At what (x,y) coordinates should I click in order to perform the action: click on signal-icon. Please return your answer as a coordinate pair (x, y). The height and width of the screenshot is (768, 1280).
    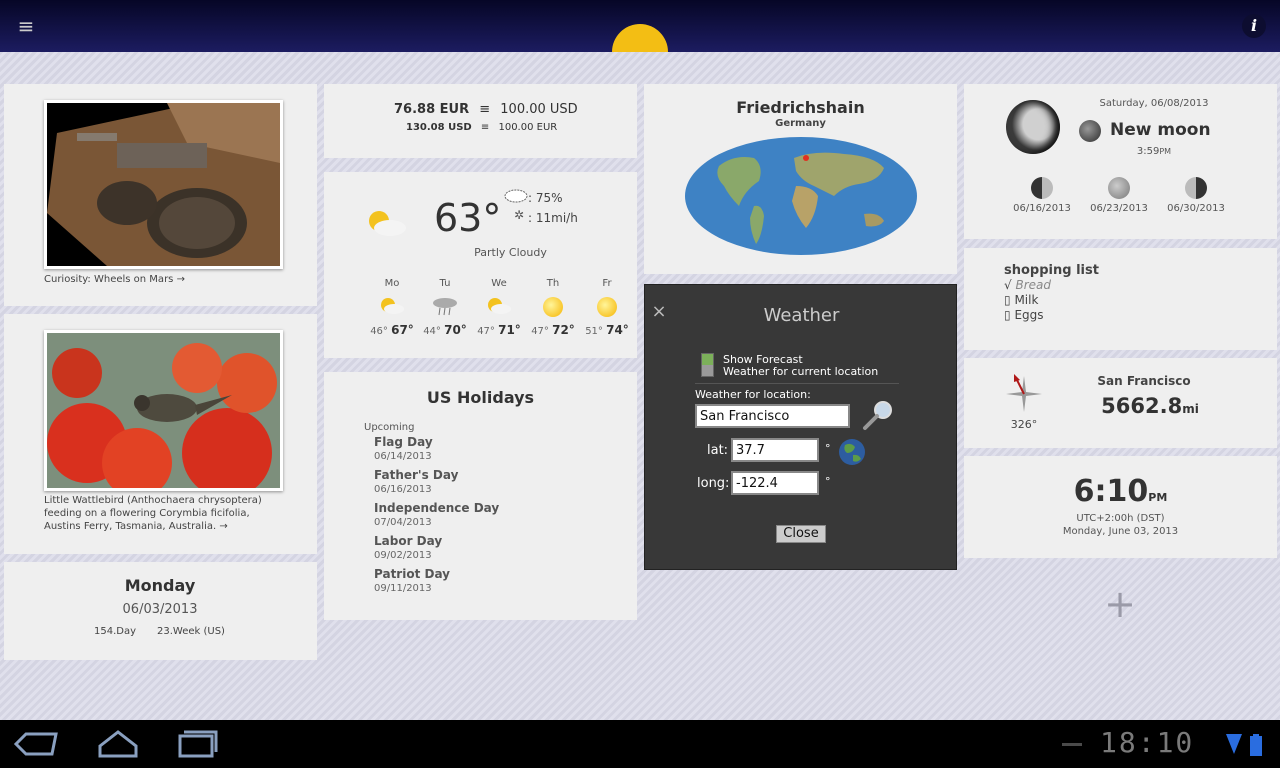
    Looking at the image, I should click on (1234, 744).